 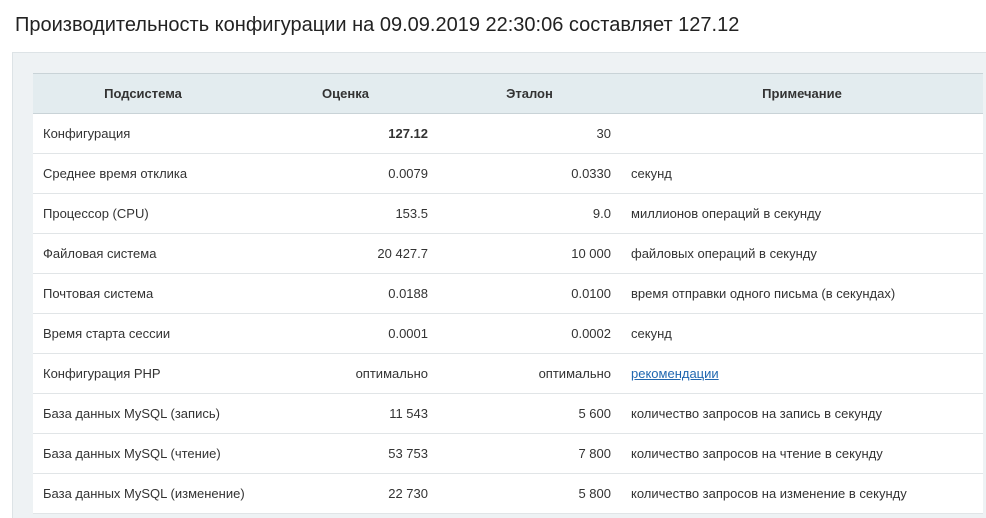 I want to click on cell-reference: 30, so click(x=603, y=133).